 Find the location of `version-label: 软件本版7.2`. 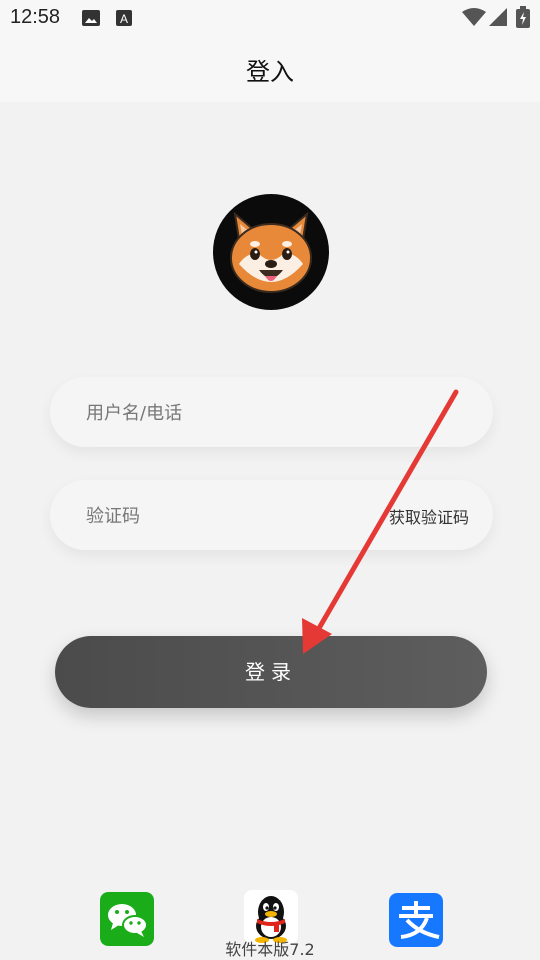

version-label: 软件本版7.2 is located at coordinates (270, 949).